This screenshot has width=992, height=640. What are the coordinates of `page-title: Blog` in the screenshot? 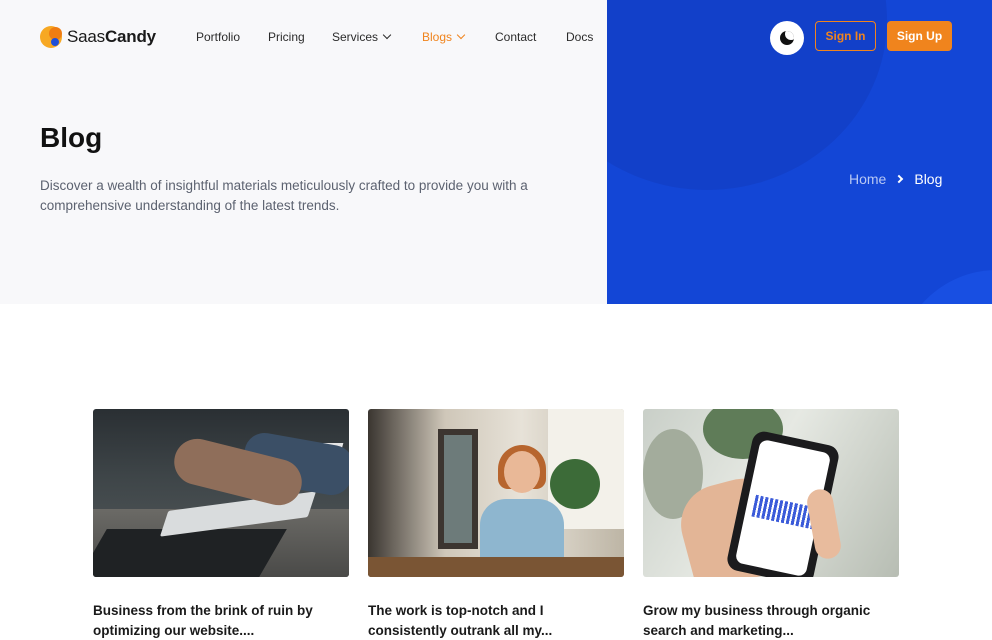 It's located at (71, 137).